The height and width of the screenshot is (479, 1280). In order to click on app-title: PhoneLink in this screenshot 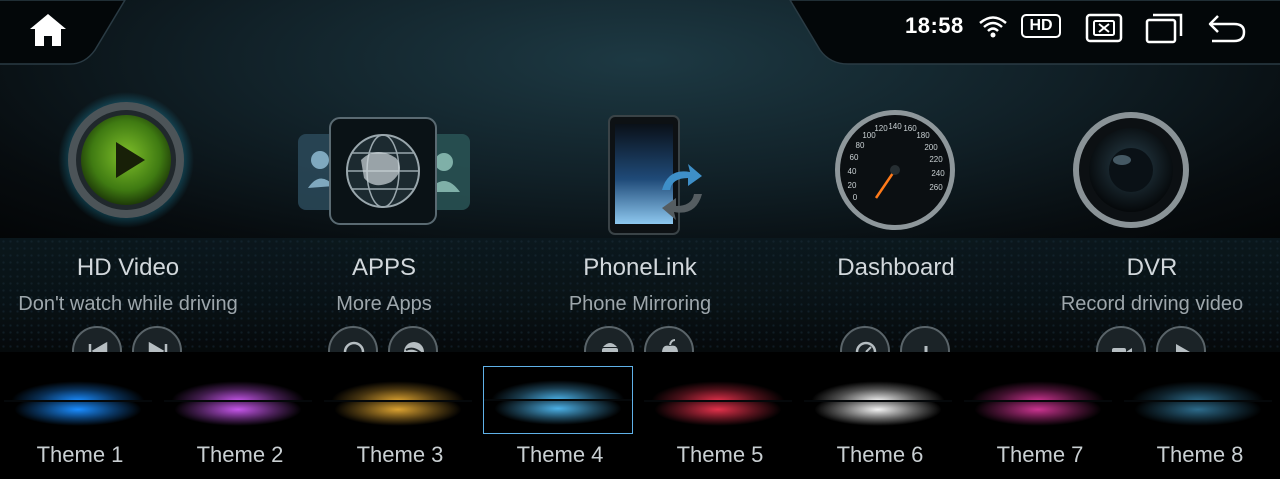, I will do `click(640, 267)`.